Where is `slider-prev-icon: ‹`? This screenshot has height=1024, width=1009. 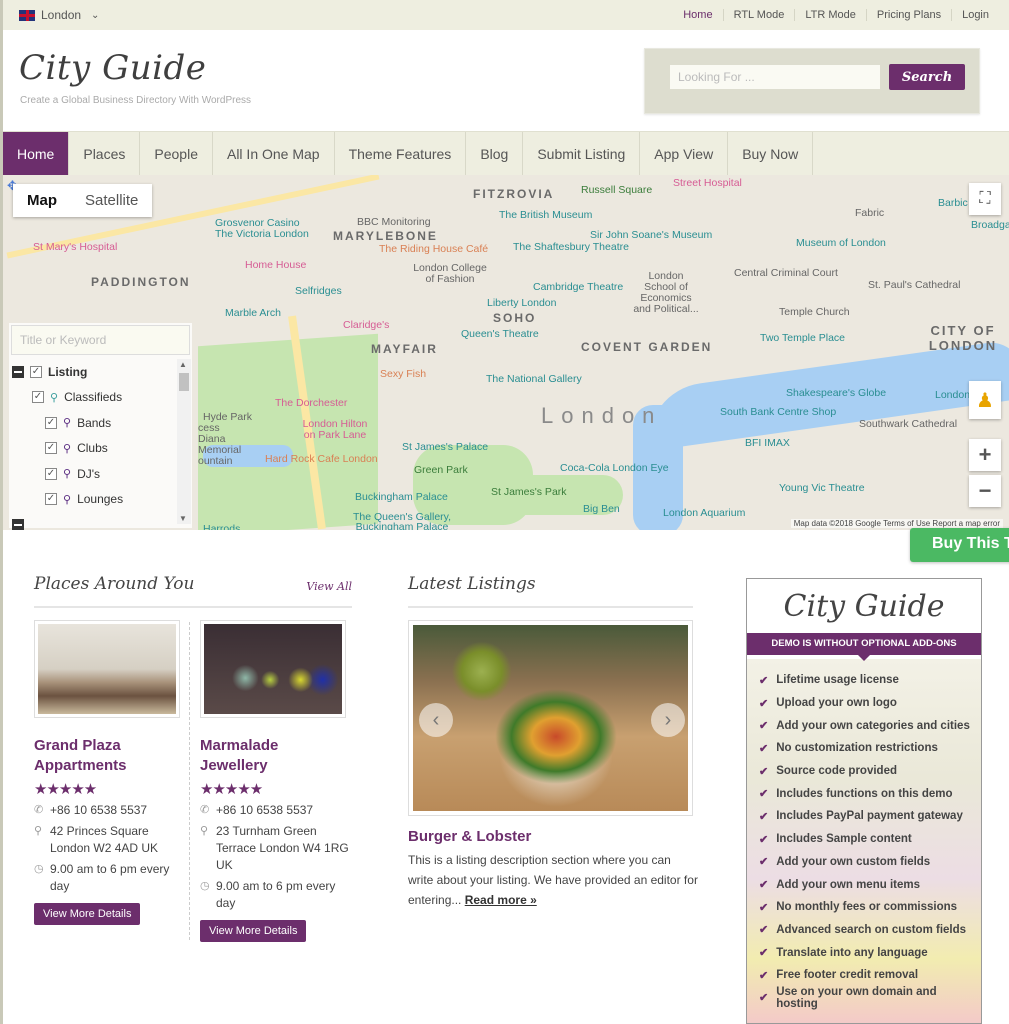 slider-prev-icon: ‹ is located at coordinates (436, 720).